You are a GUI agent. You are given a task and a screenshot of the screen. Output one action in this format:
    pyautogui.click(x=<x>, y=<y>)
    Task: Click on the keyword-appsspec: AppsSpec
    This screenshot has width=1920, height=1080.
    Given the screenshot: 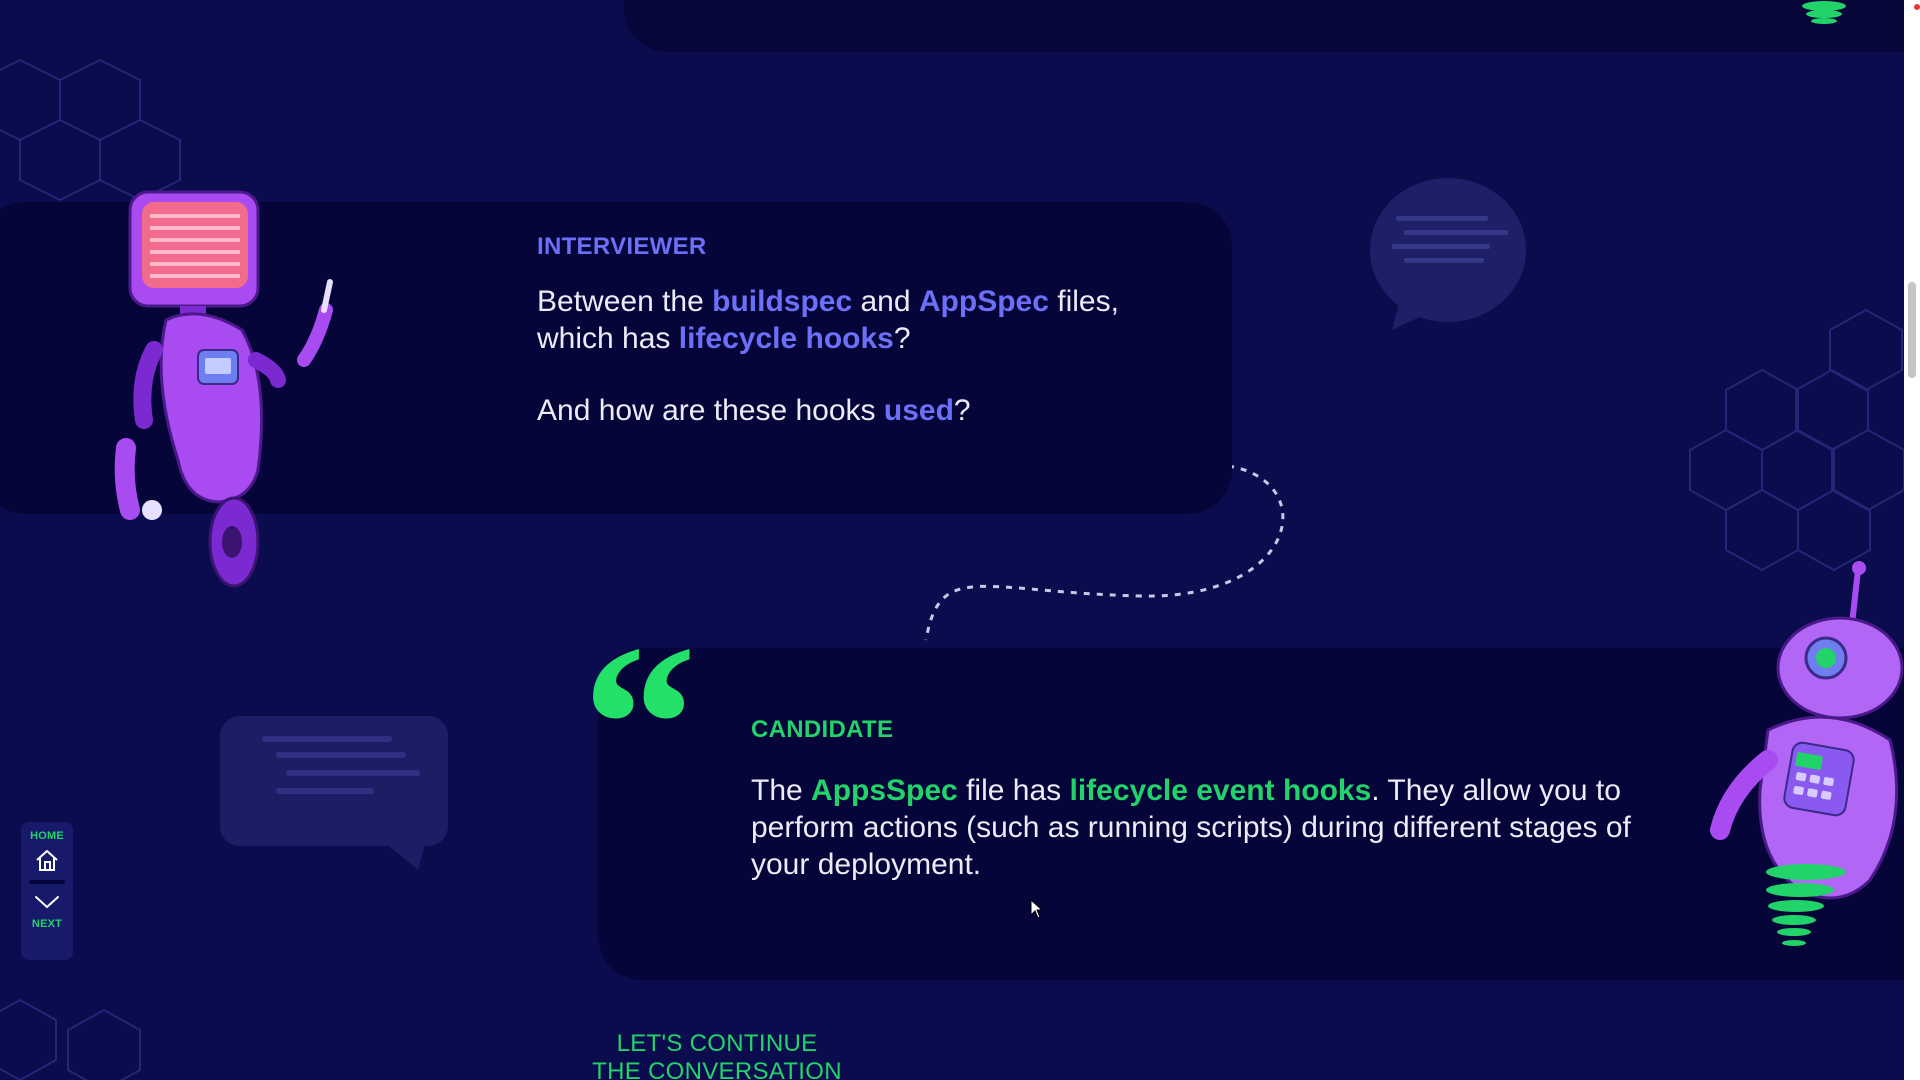 What is the action you would take?
    pyautogui.click(x=884, y=790)
    